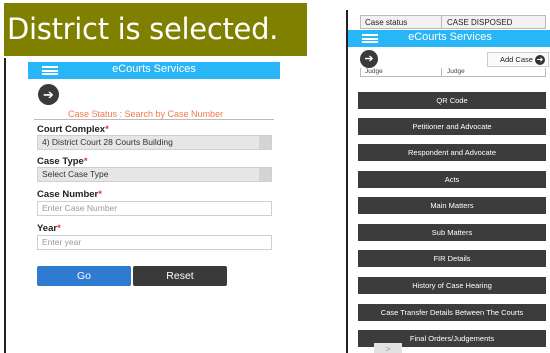  I want to click on court-complex-label: Court Complex*, so click(73, 129).